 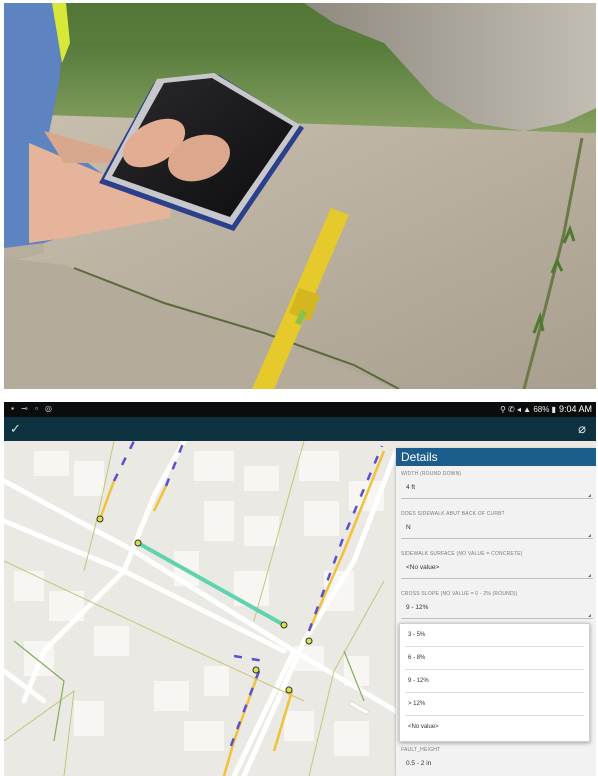 I want to click on status-indicators: ⚲ ✆ ◂ ▲ 68% ▮, so click(x=527, y=409).